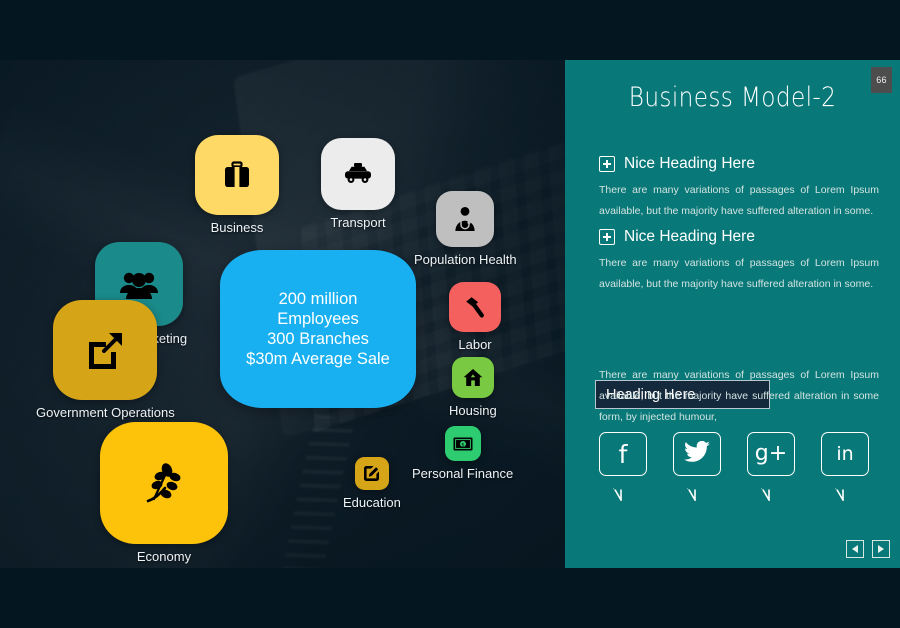 This screenshot has width=900, height=628. I want to click on hub-line-1: 200 million, so click(318, 299).